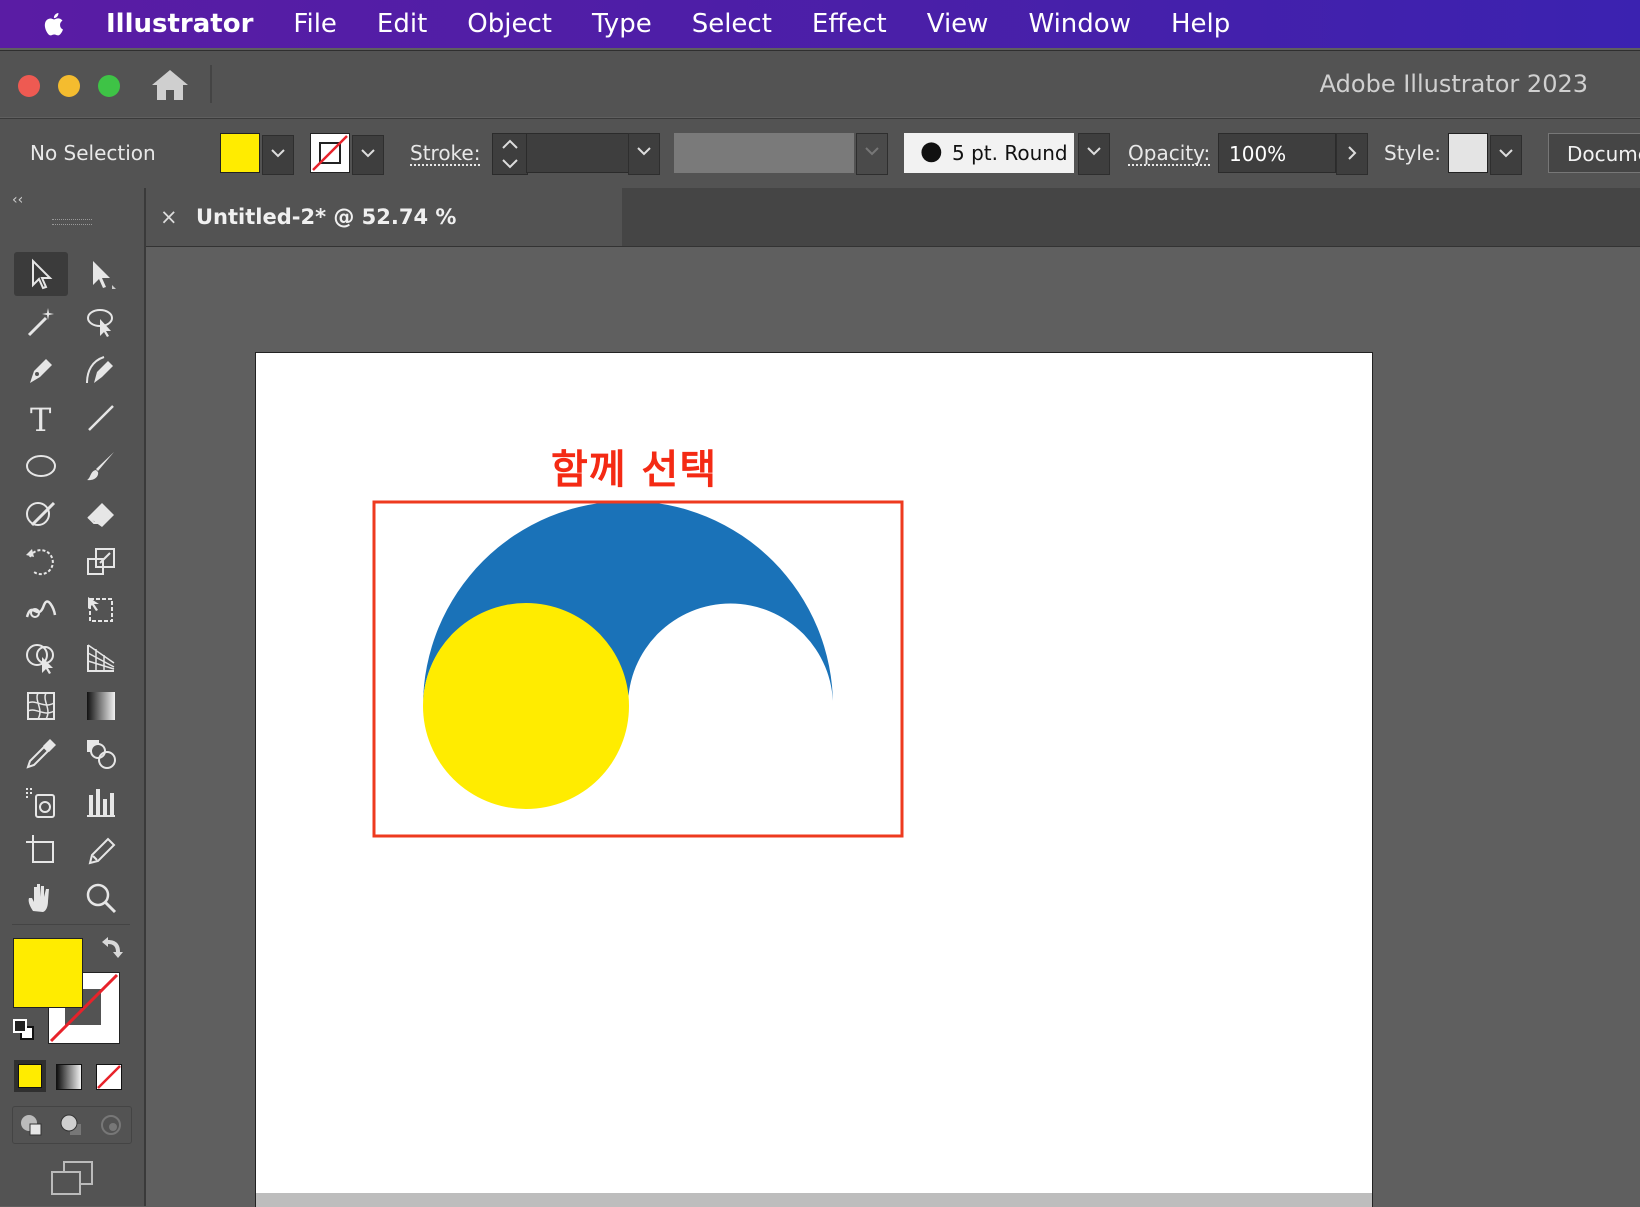  I want to click on tools-divider, so click(71, 924).